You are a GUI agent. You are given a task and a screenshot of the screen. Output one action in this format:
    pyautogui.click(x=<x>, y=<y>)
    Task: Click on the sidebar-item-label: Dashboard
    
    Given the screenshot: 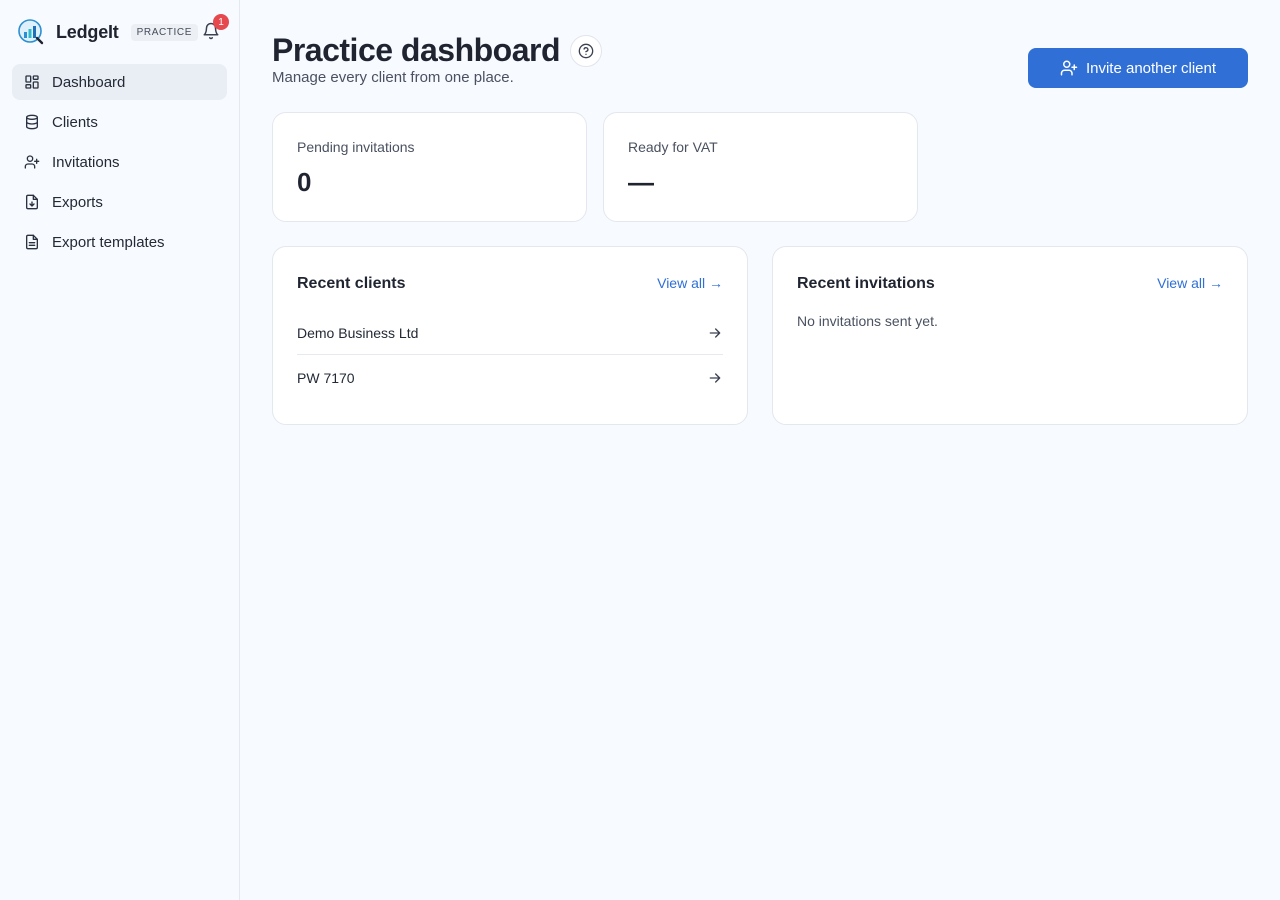 What is the action you would take?
    pyautogui.click(x=89, y=82)
    